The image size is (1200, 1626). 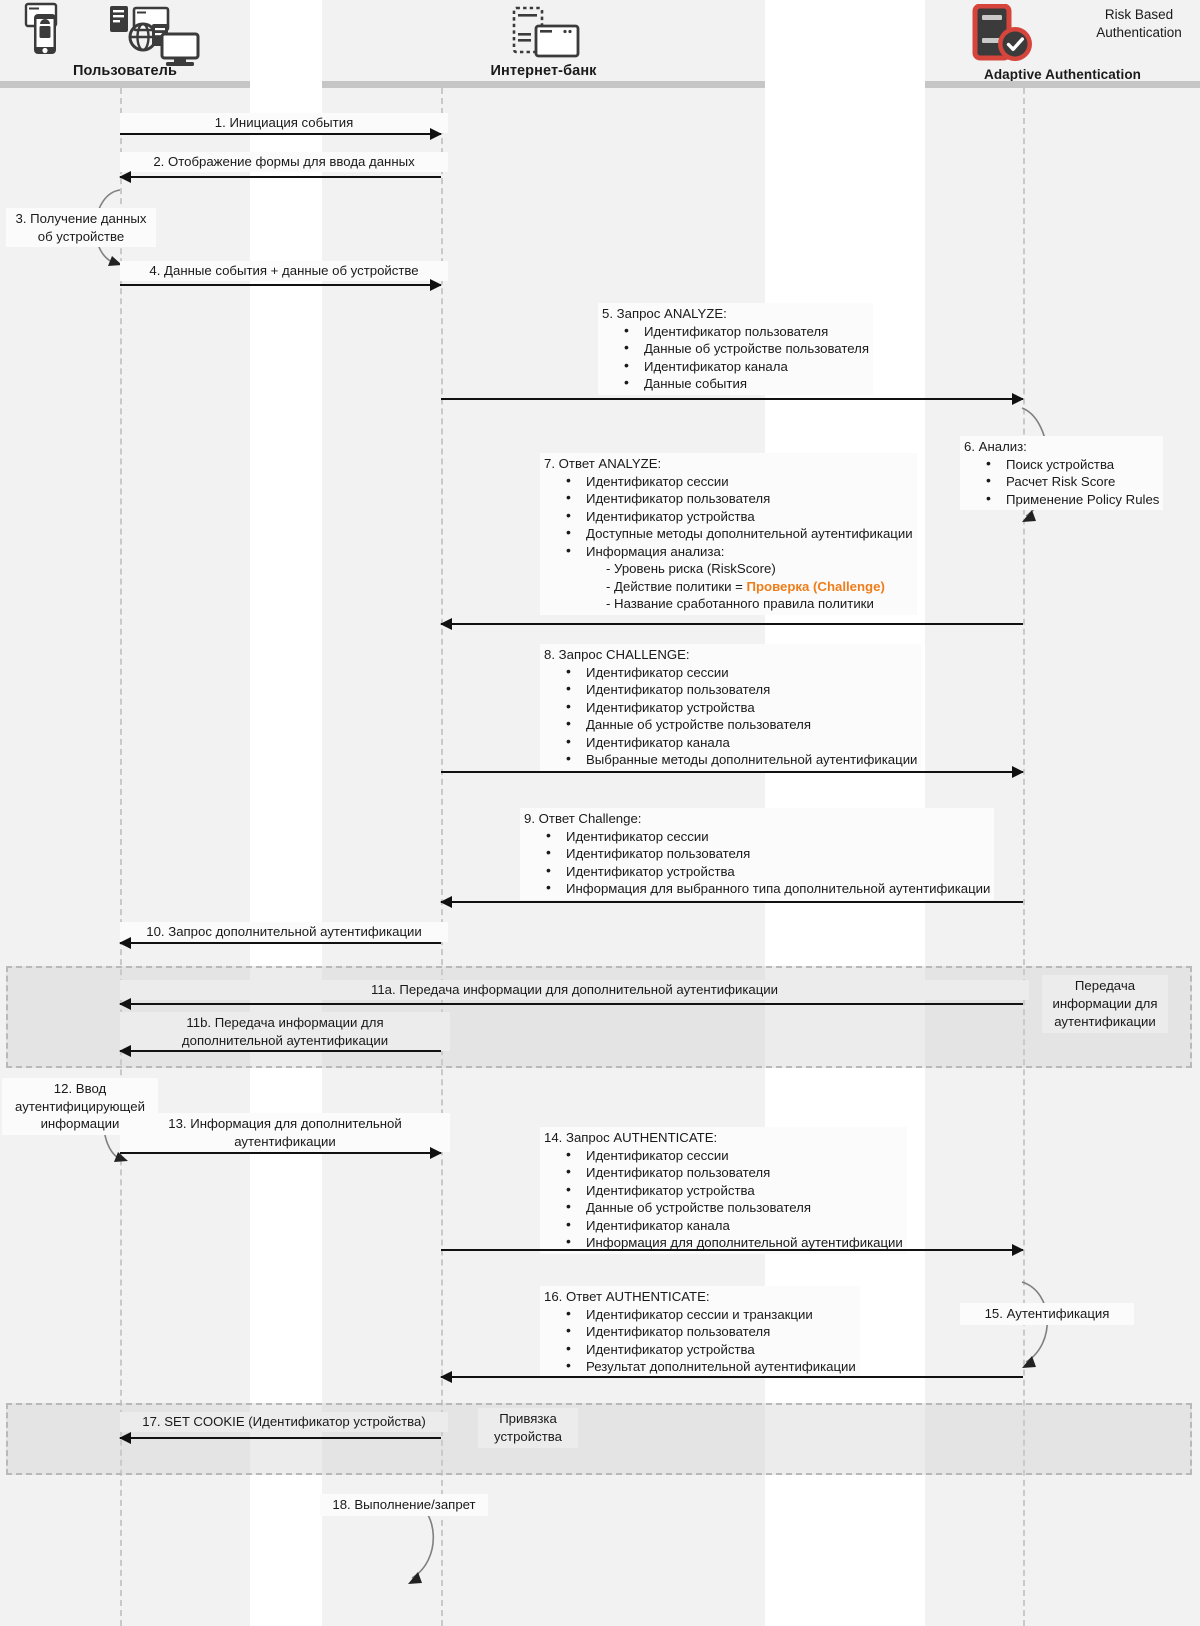 I want to click on fragment-transfer-info-label: Передача информации для аутентификации, so click(x=1105, y=1004).